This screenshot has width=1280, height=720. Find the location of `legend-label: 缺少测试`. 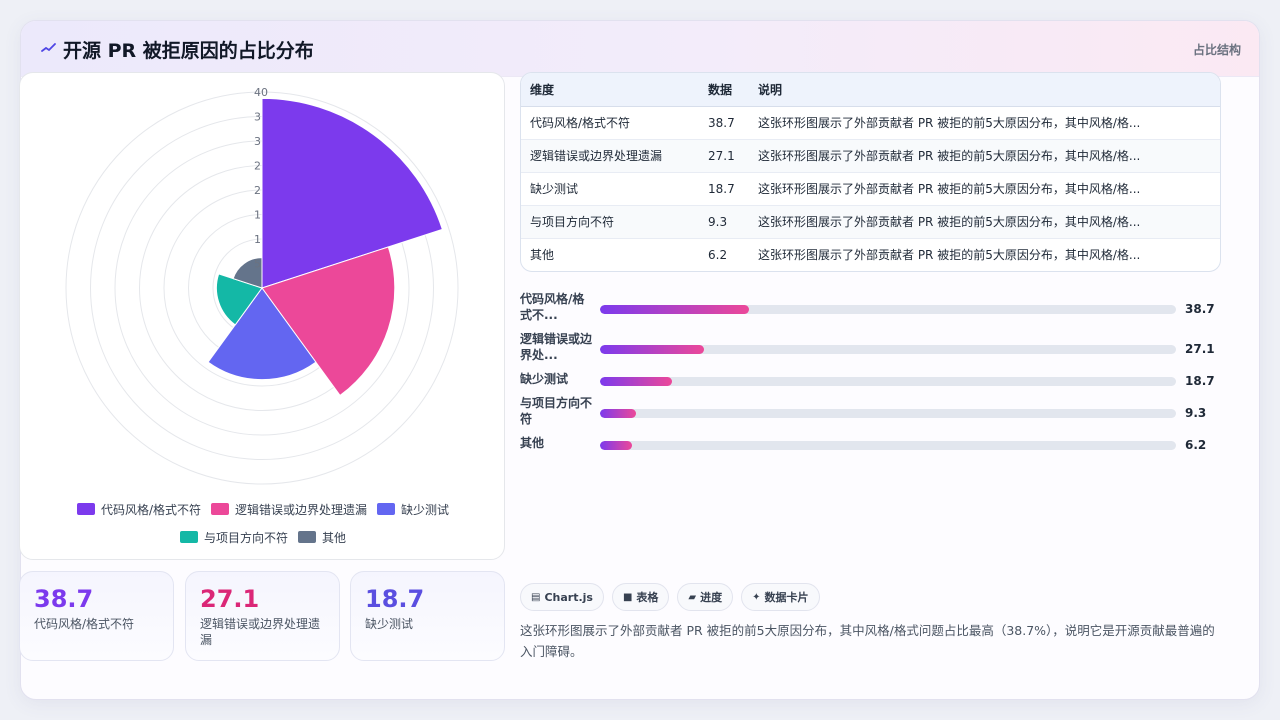

legend-label: 缺少测试 is located at coordinates (425, 509).